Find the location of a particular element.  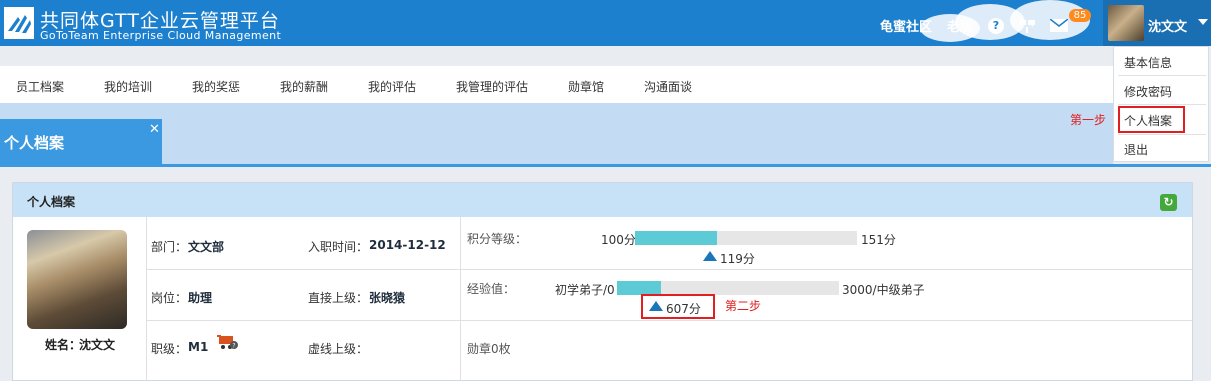

score-progress-bar is located at coordinates (746, 238).